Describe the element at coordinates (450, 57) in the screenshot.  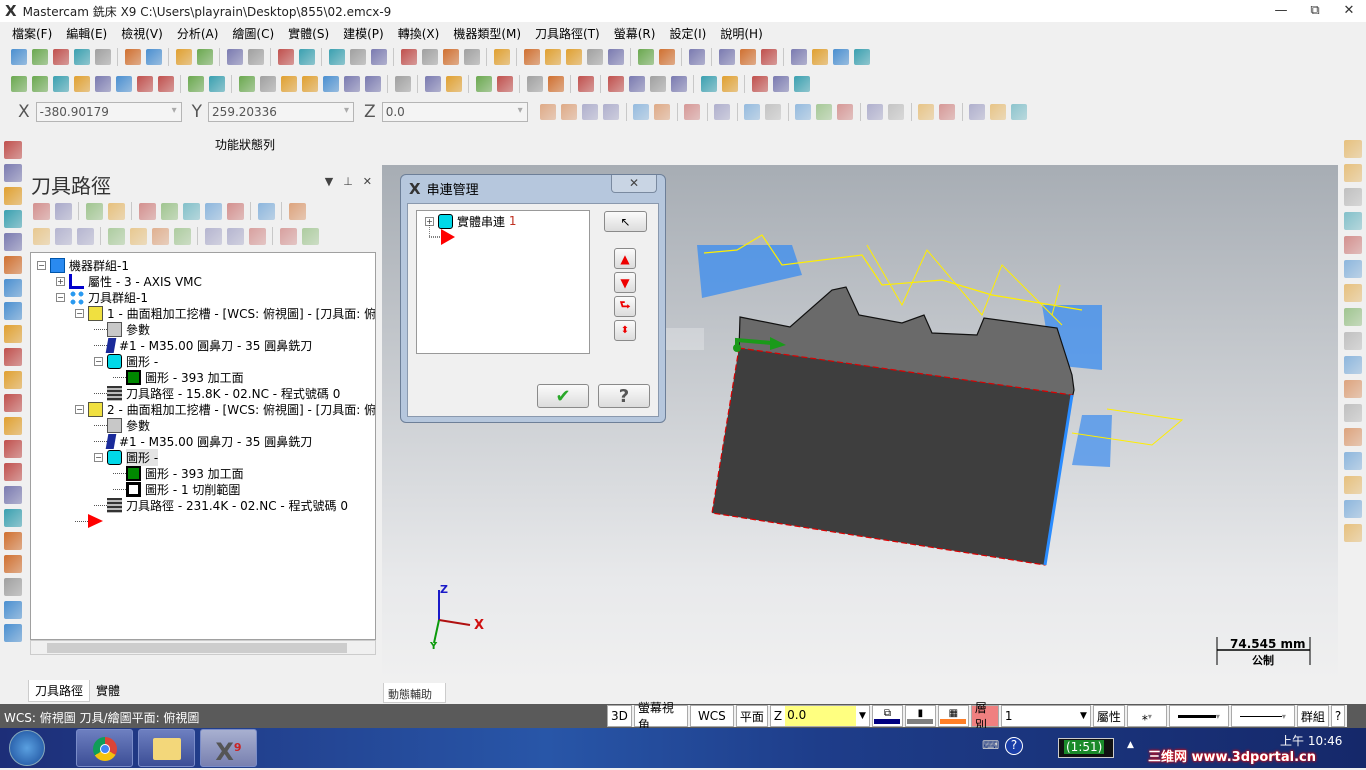
I see `view-right-icon` at that location.